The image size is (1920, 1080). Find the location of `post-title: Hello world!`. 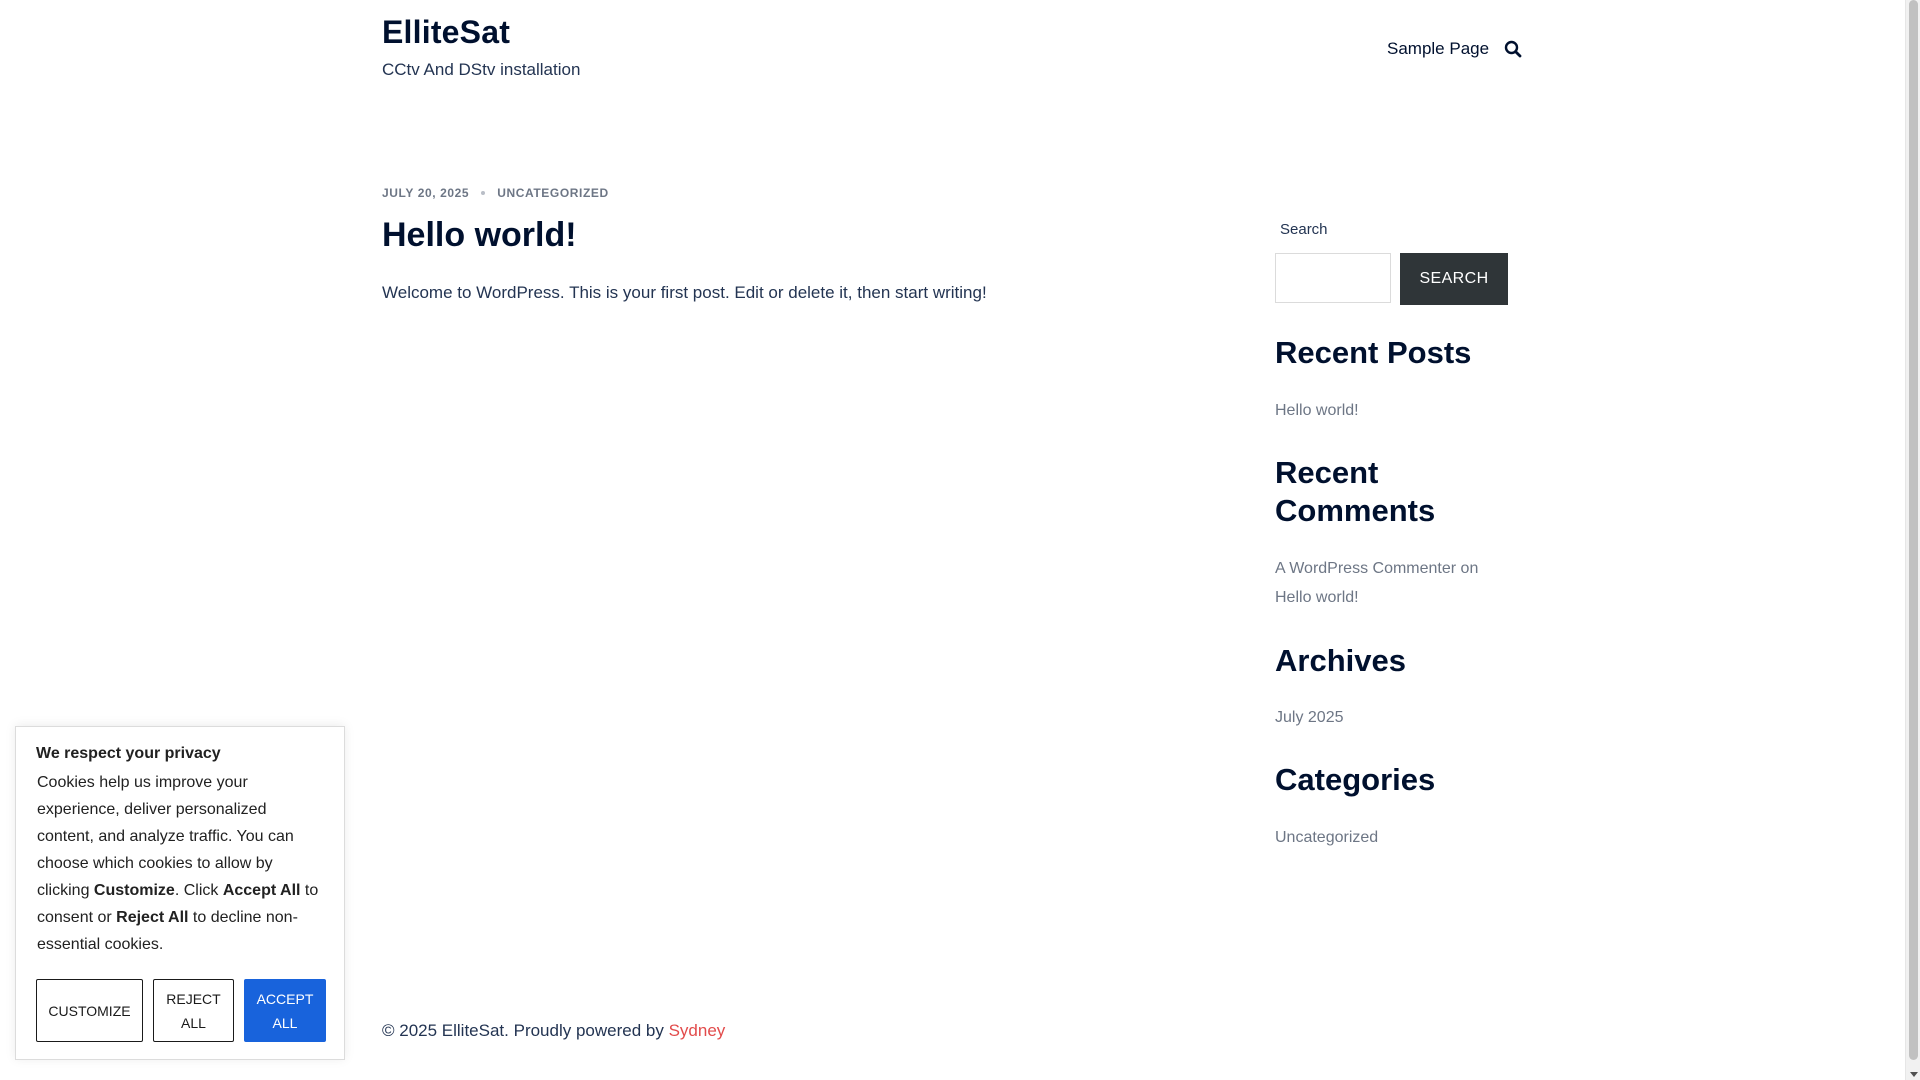

post-title: Hello world! is located at coordinates (479, 235).